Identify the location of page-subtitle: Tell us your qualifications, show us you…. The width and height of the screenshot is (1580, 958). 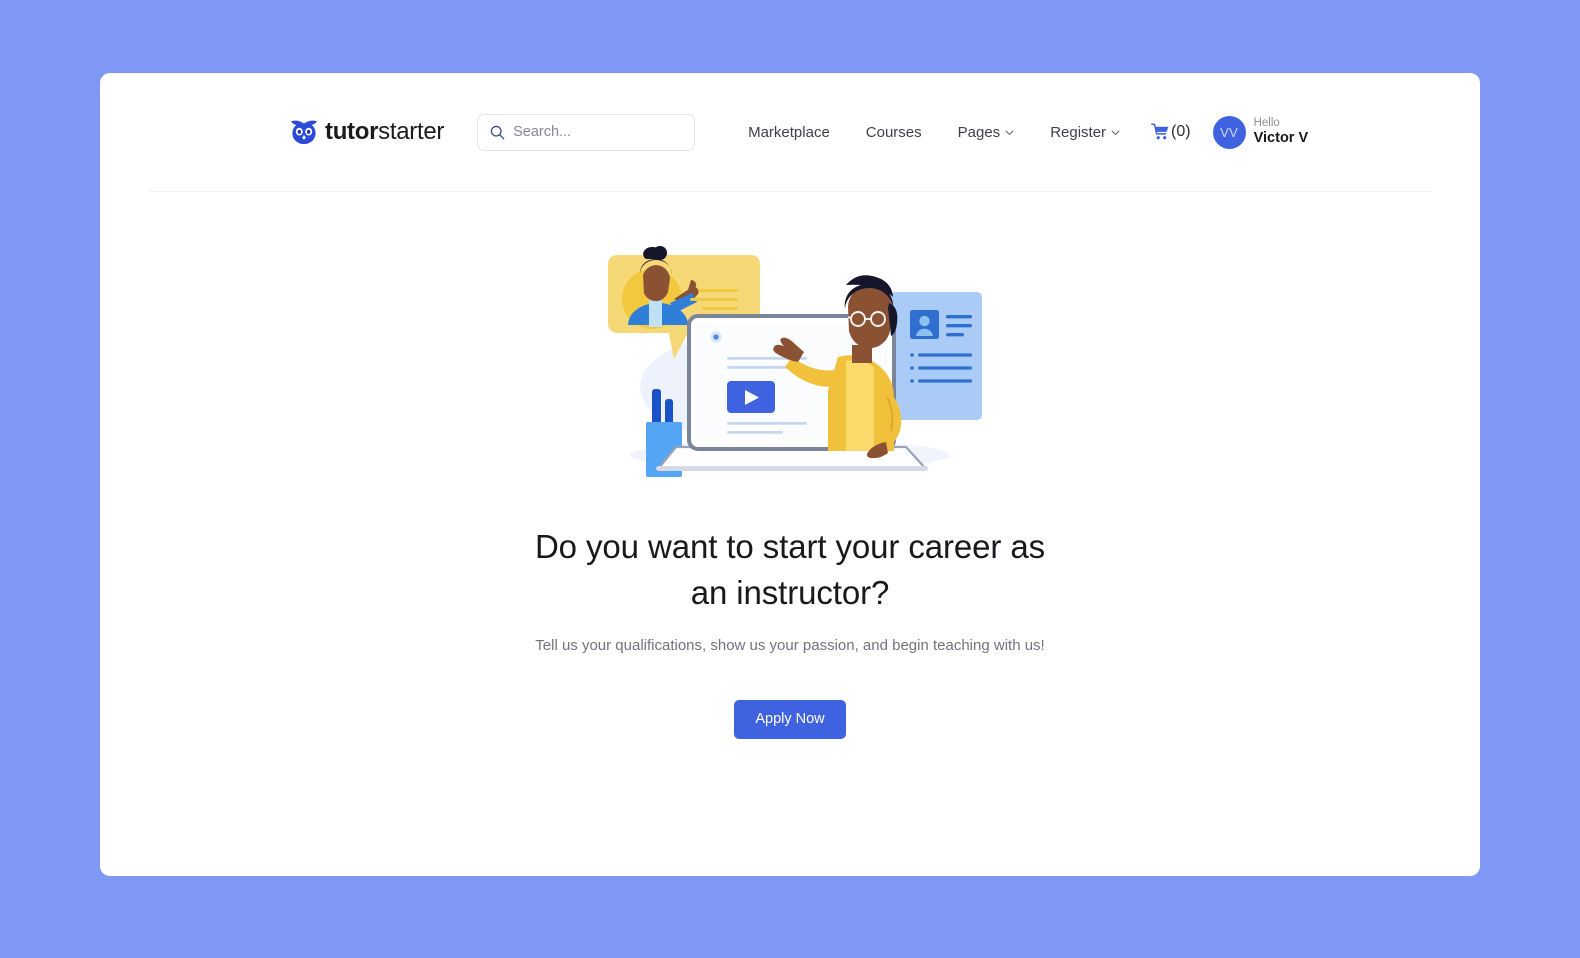
(790, 646).